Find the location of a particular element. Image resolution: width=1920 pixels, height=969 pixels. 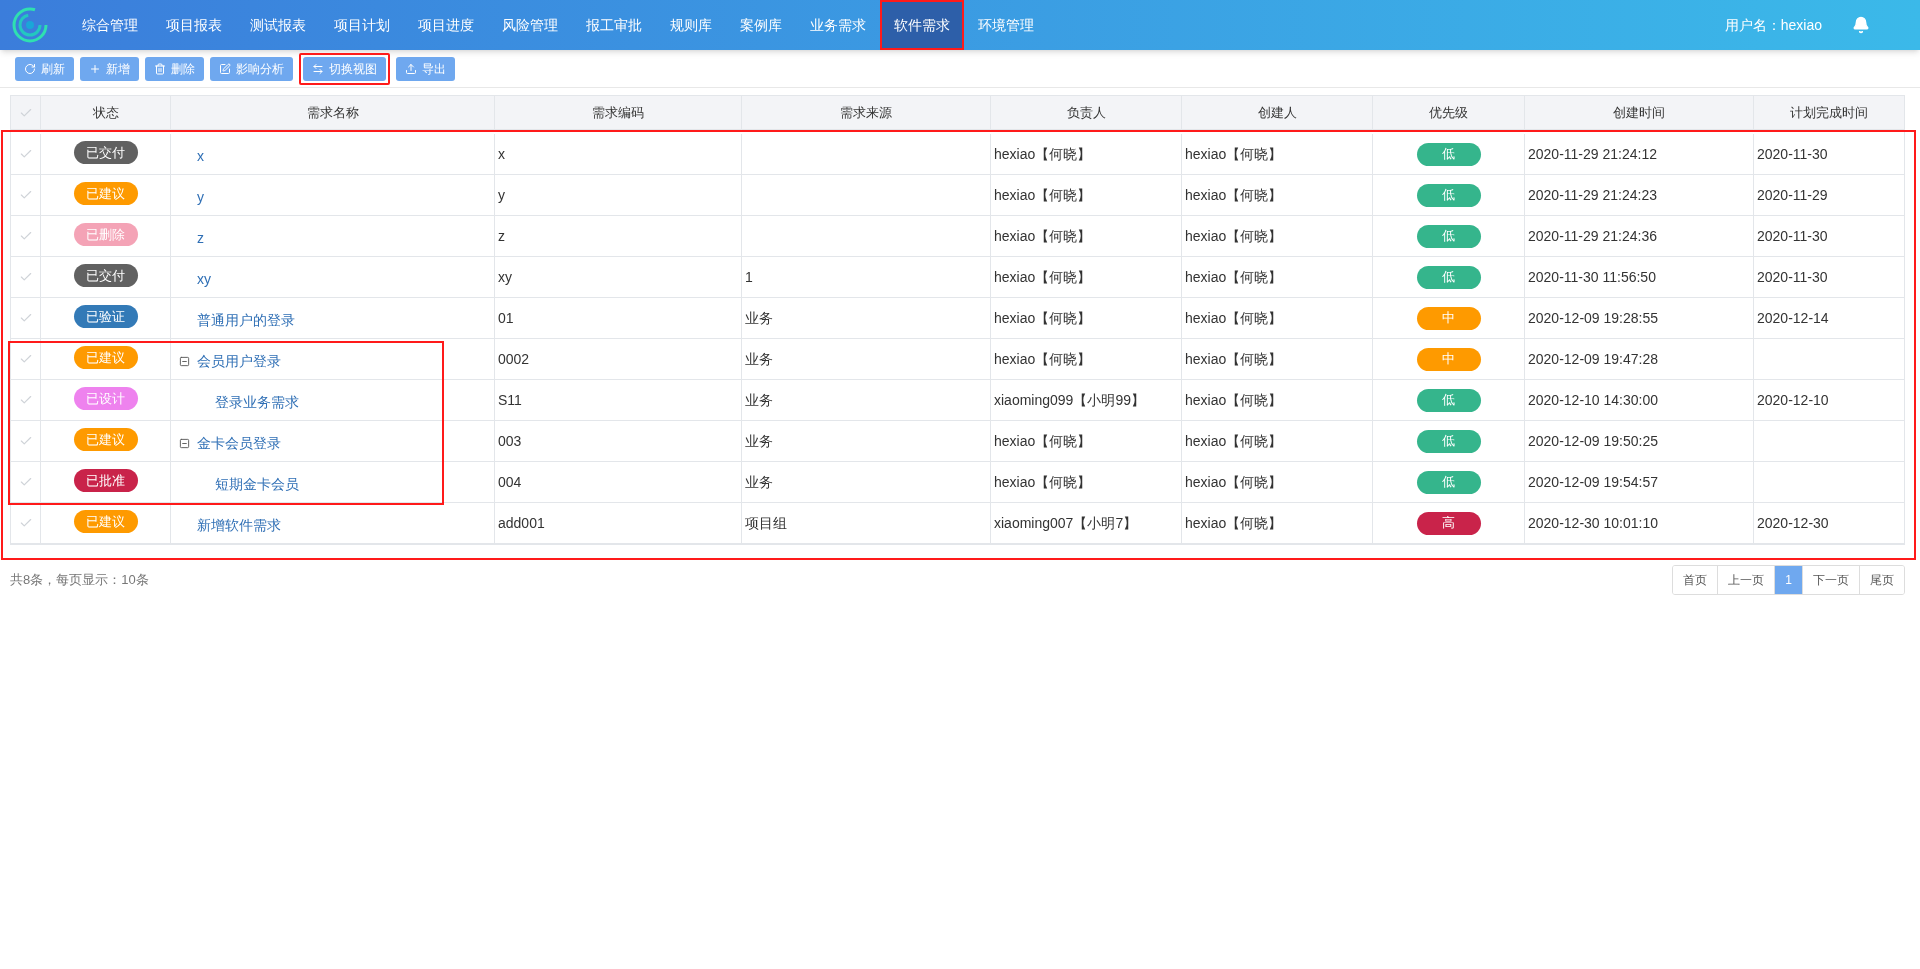

requirement-link: xy is located at coordinates (204, 279).